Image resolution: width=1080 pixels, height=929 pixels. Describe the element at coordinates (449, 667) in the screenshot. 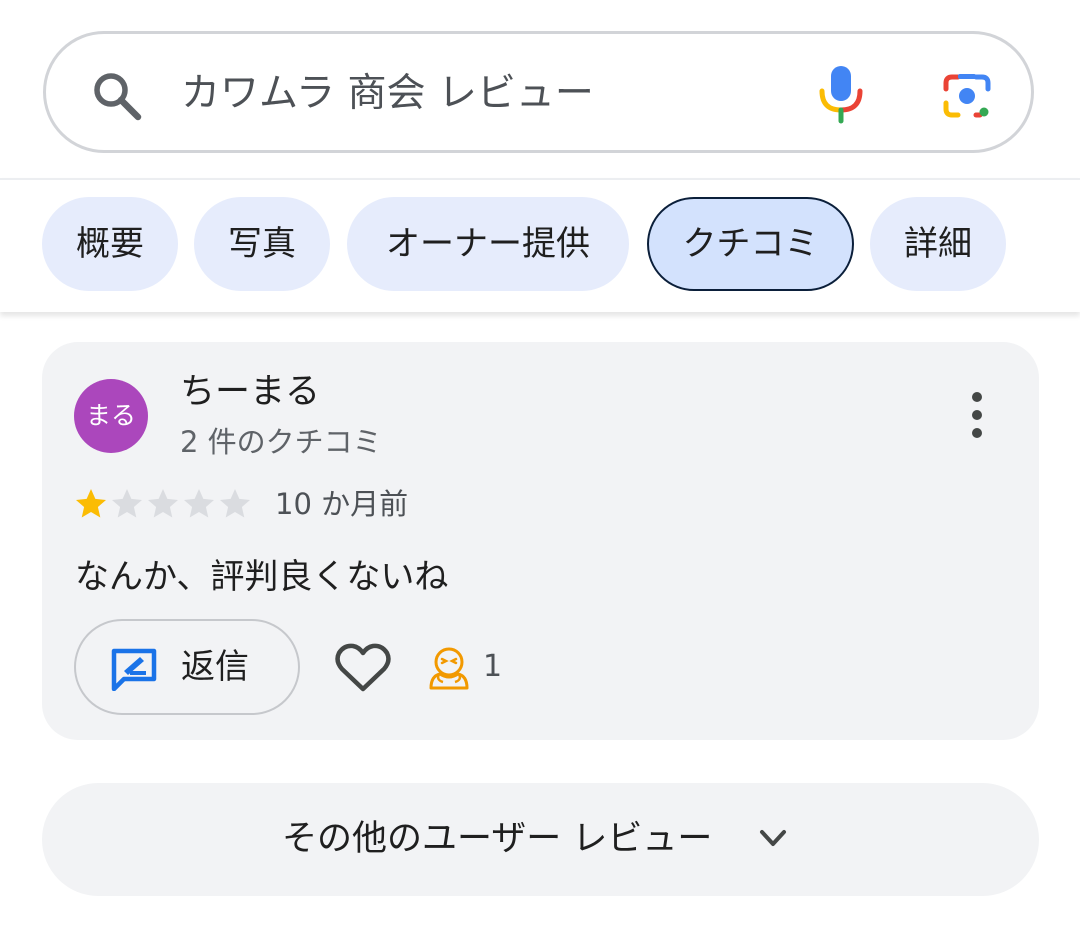

I see `reaction-icon` at that location.